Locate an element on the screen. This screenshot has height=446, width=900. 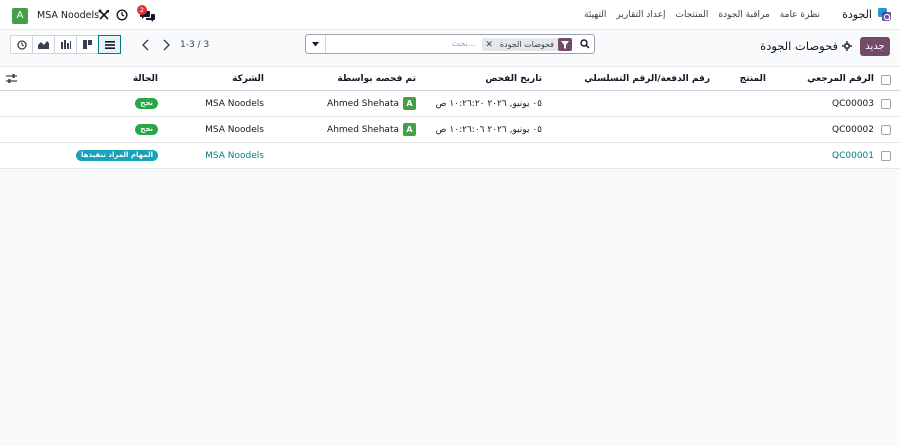
column-header-state: الحالة is located at coordinates (145, 78).